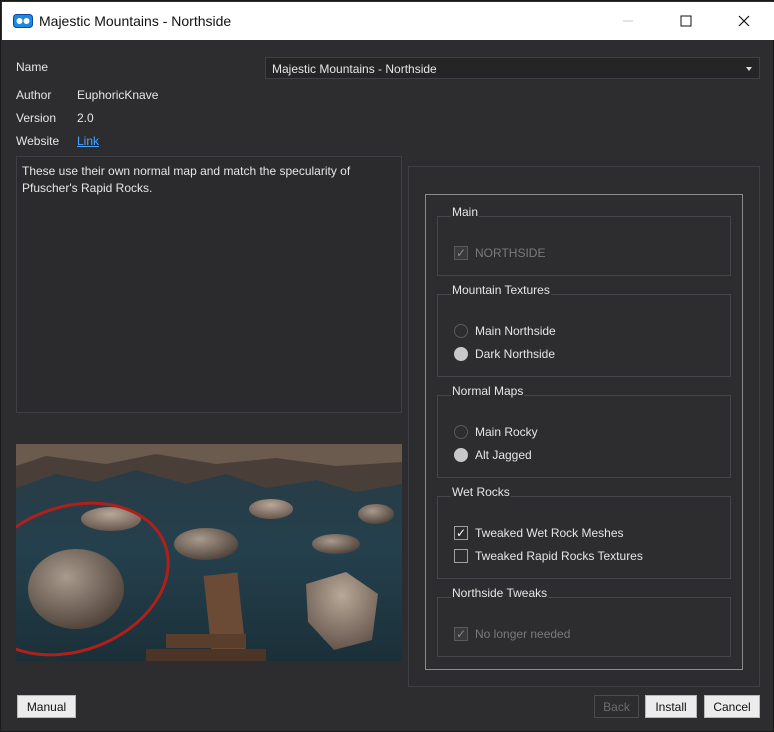  Describe the element at coordinates (38, 141) in the screenshot. I see `website-label: Website` at that location.